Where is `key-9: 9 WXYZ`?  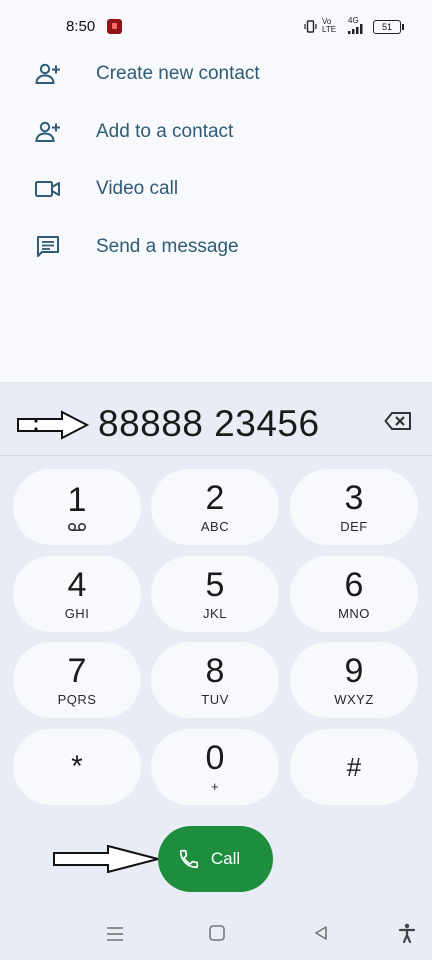 key-9: 9 WXYZ is located at coordinates (354, 680).